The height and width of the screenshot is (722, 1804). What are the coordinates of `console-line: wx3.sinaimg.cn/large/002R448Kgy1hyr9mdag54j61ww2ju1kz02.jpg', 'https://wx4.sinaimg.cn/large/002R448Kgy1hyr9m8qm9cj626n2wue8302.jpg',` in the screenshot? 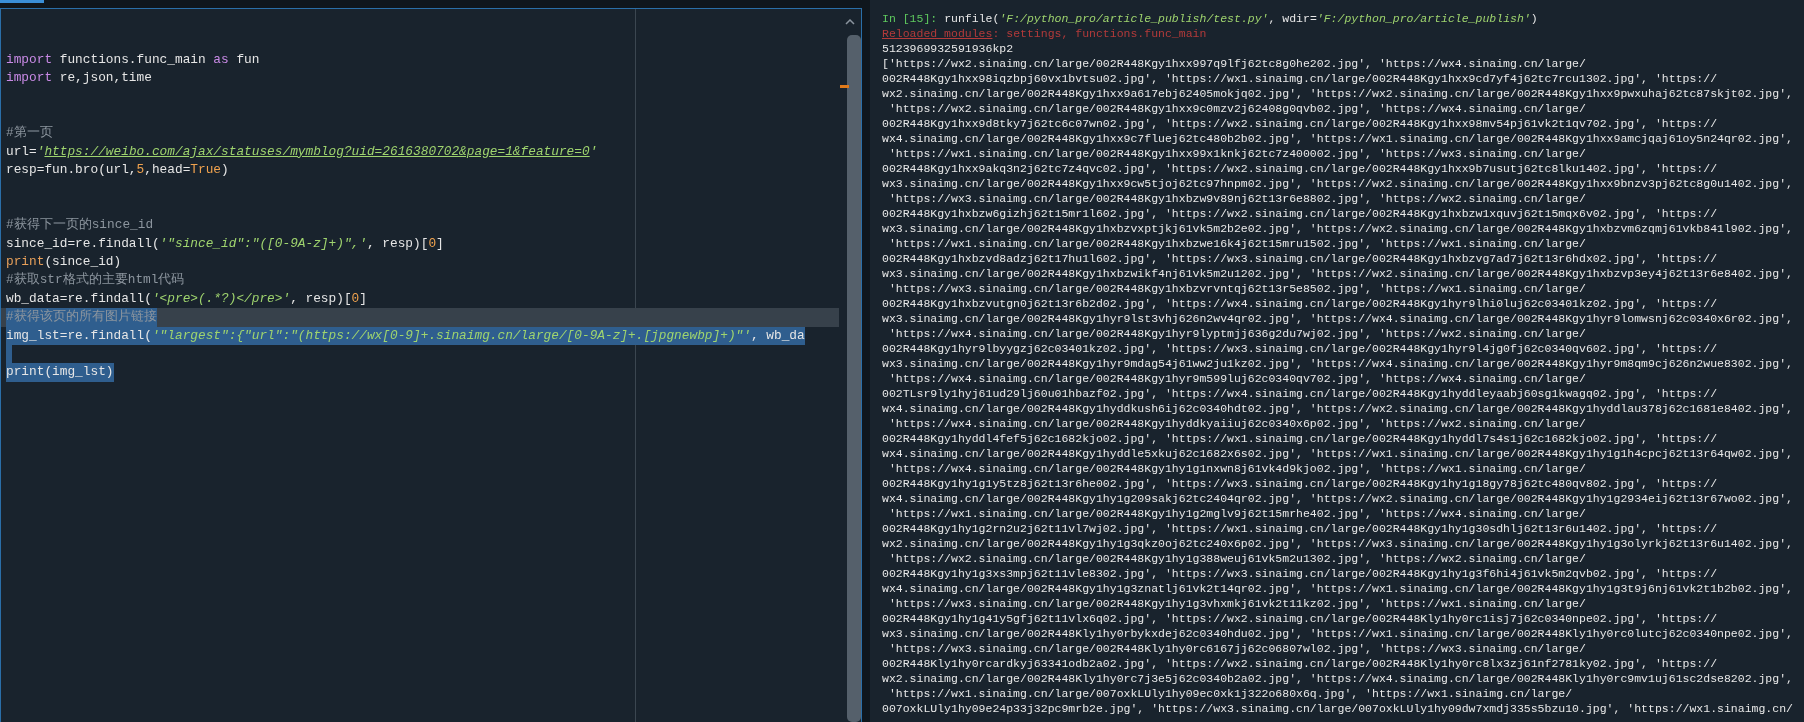 It's located at (1338, 363).